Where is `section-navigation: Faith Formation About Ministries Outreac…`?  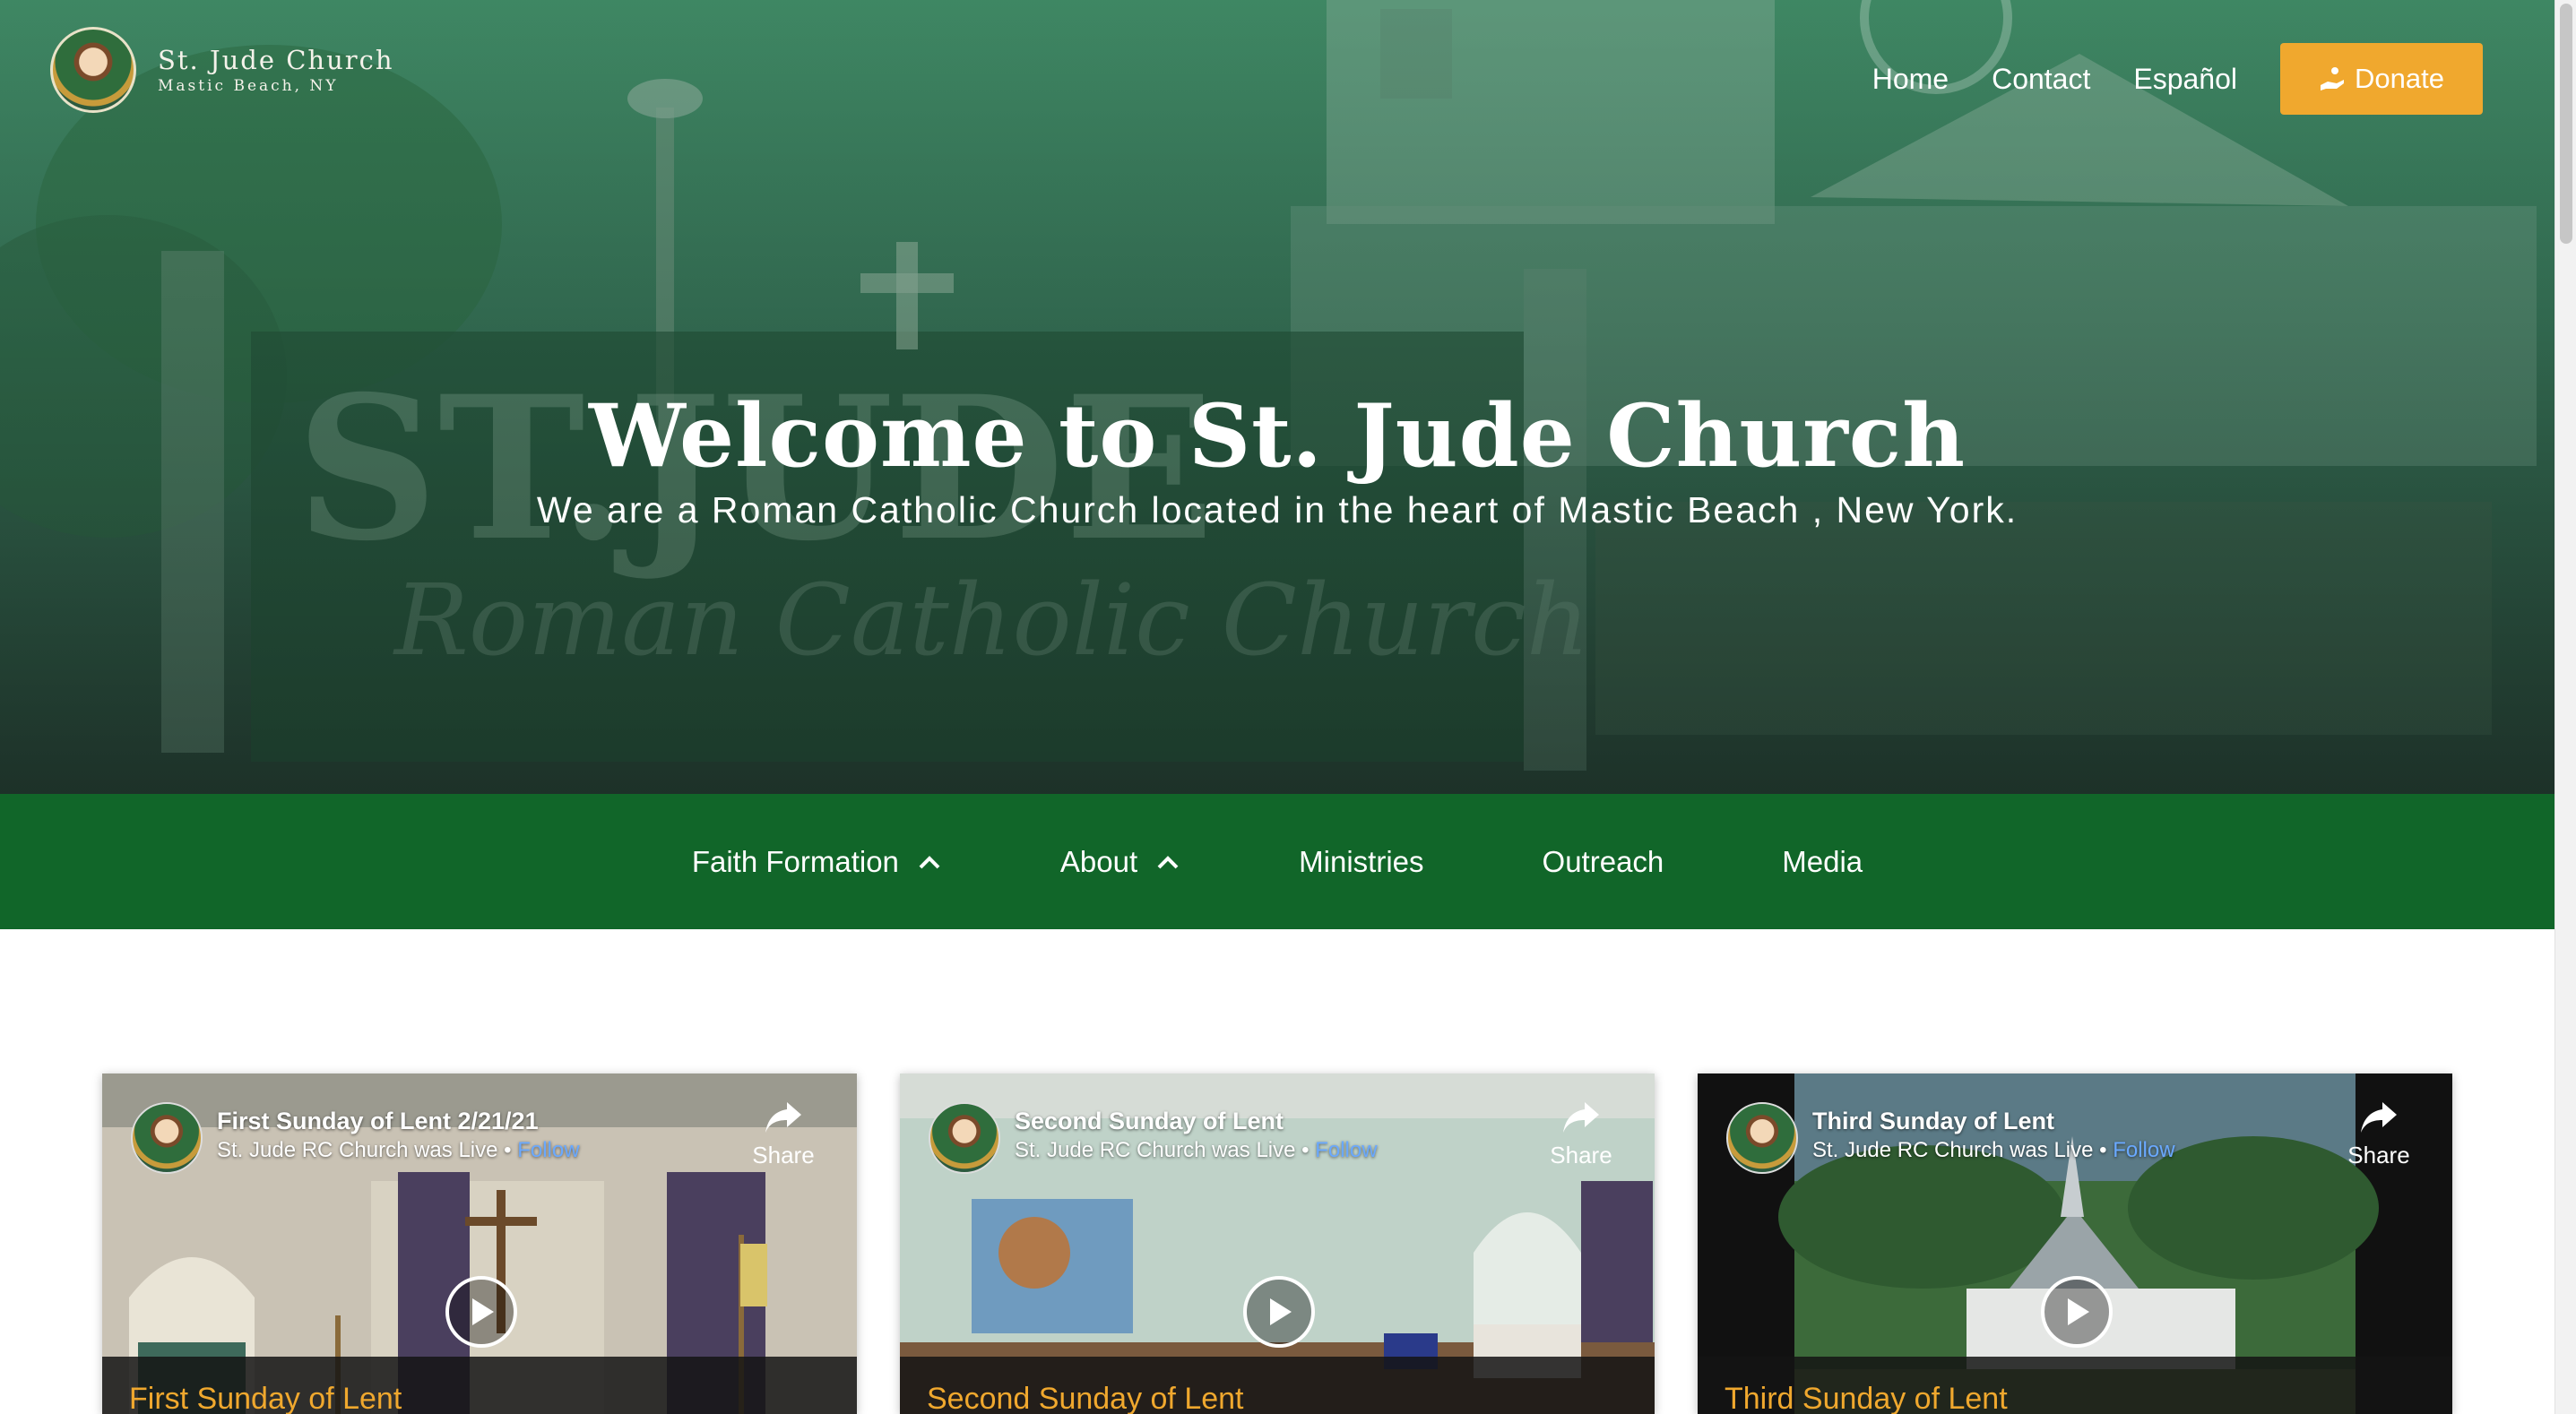
section-navigation: Faith Formation About Ministries Outreac… is located at coordinates (1277, 861).